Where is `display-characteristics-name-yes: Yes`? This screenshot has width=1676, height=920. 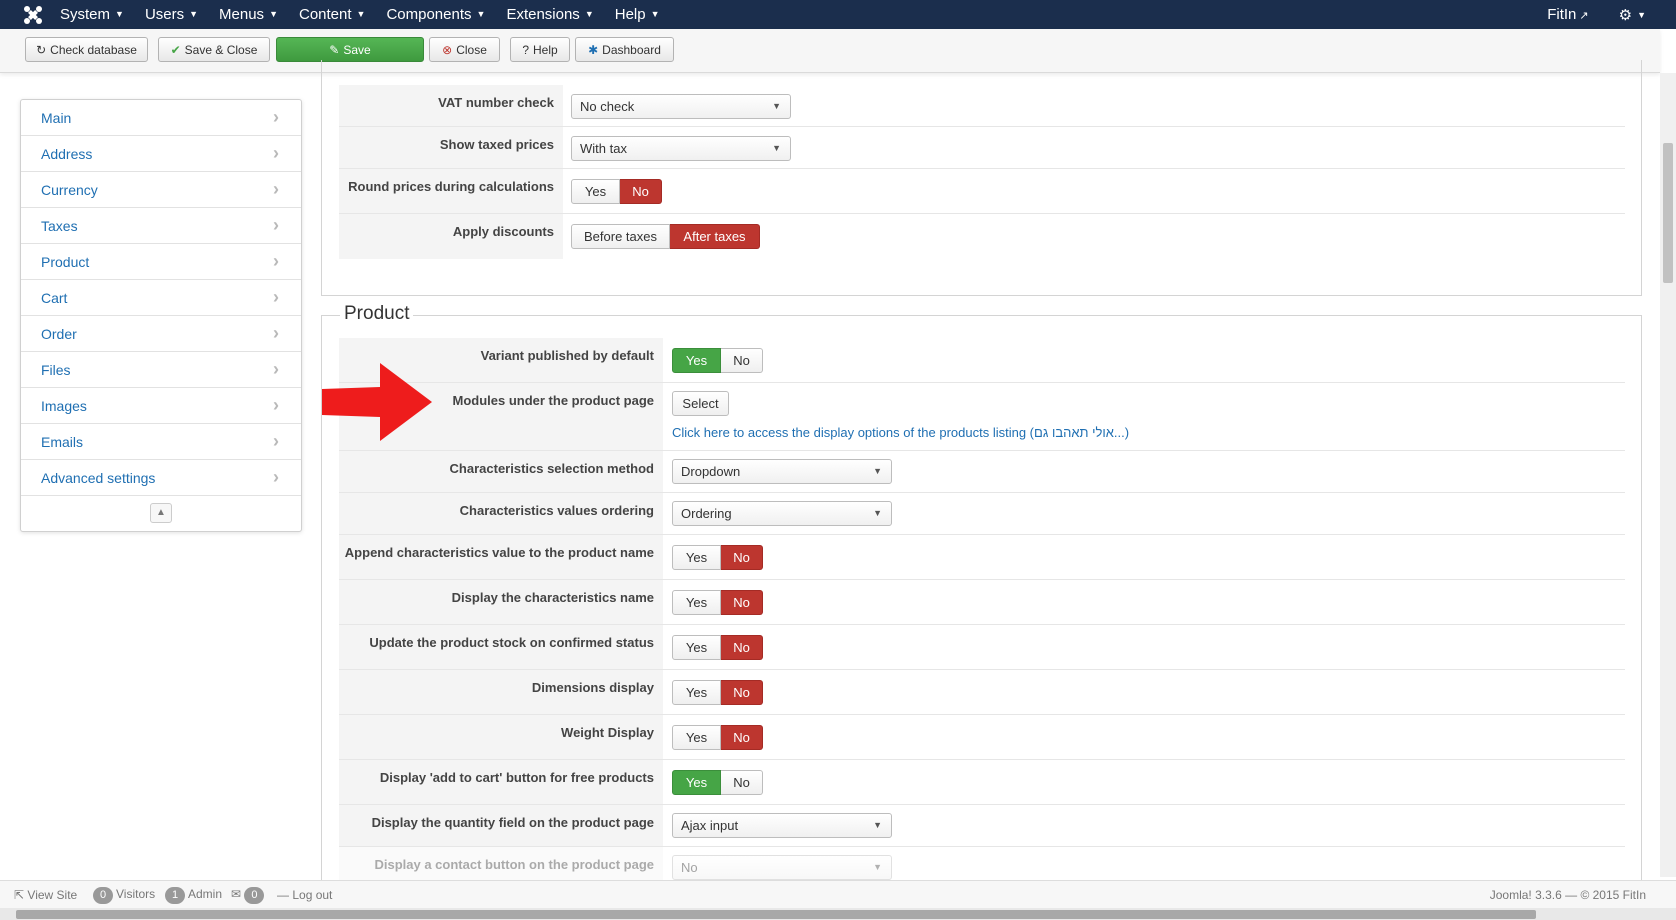 display-characteristics-name-yes: Yes is located at coordinates (696, 602).